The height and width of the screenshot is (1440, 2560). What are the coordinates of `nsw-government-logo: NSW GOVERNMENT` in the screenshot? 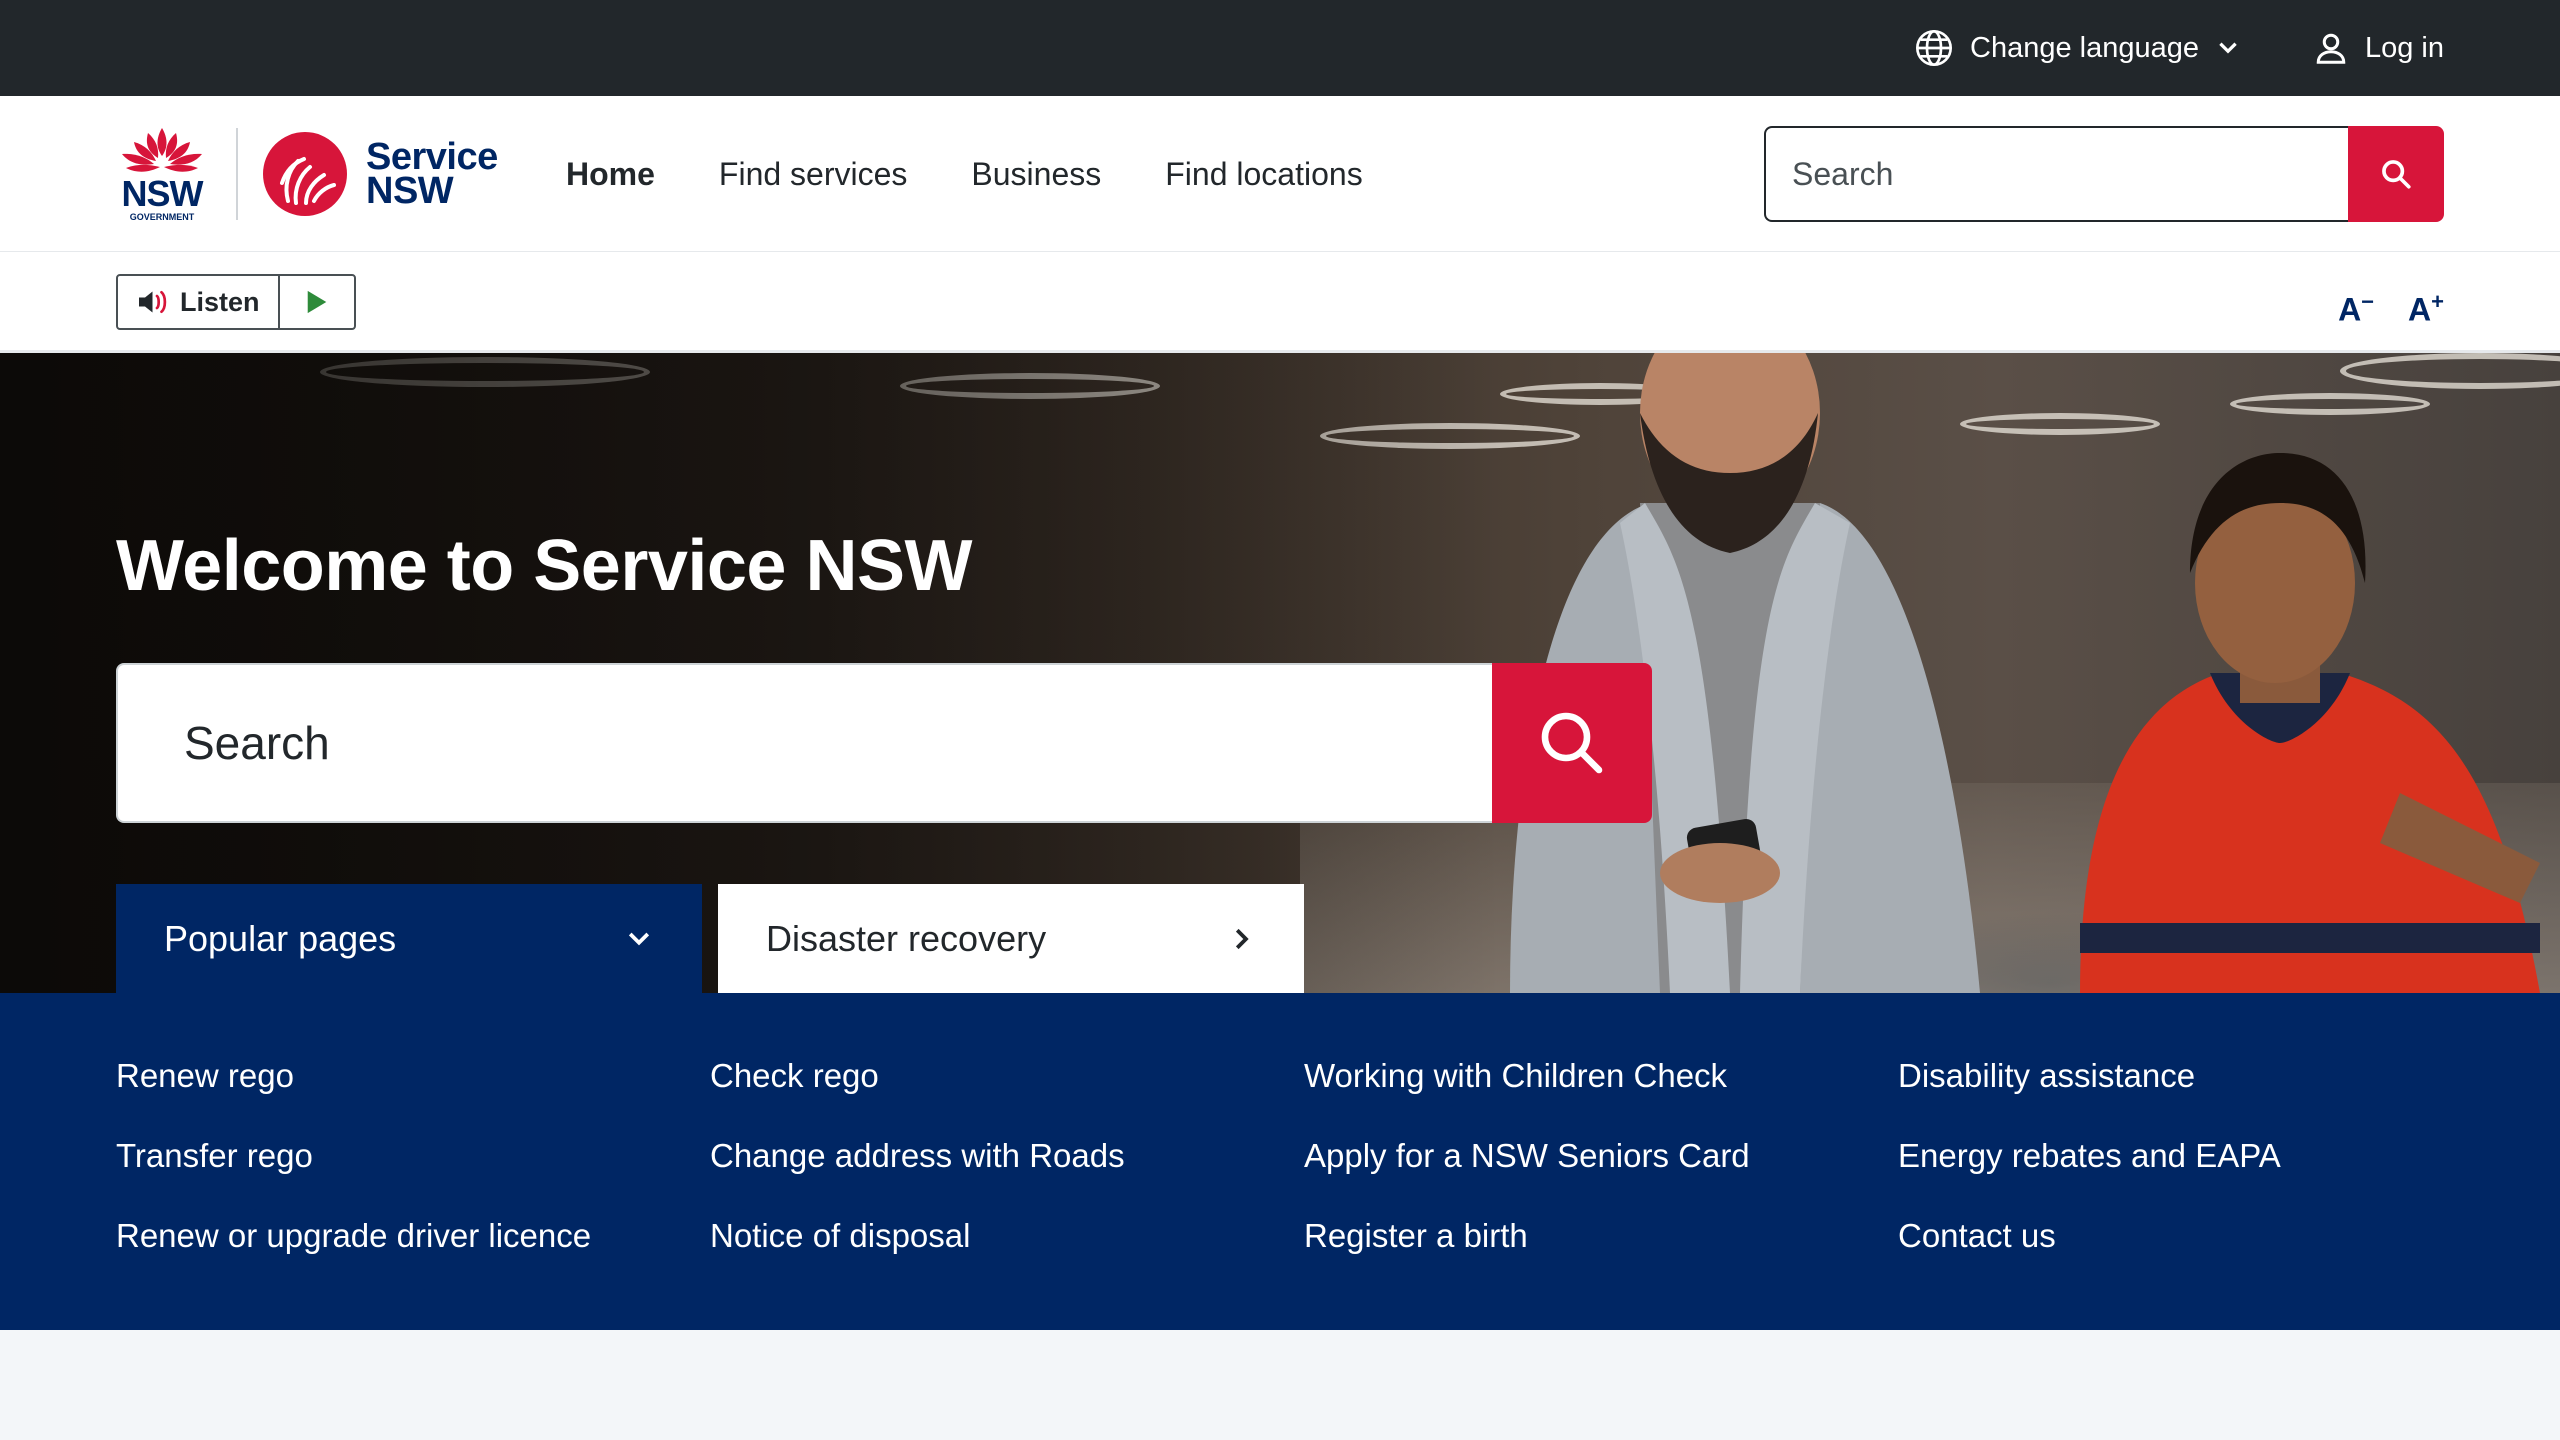 It's located at (162, 174).